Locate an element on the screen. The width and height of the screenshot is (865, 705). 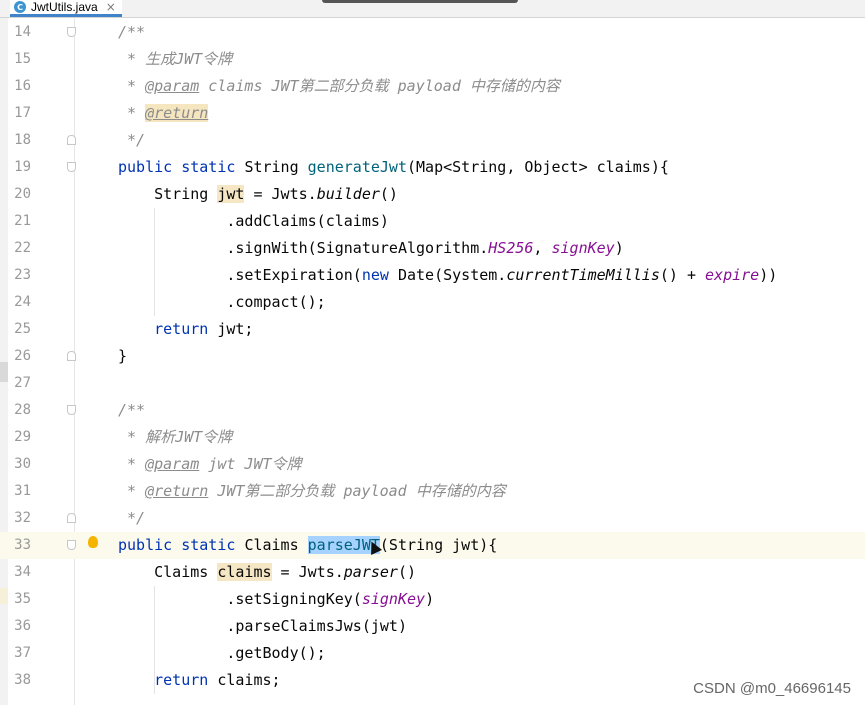
tab-jwtutils-java: C JwtUtils.java × is located at coordinates (66, 8).